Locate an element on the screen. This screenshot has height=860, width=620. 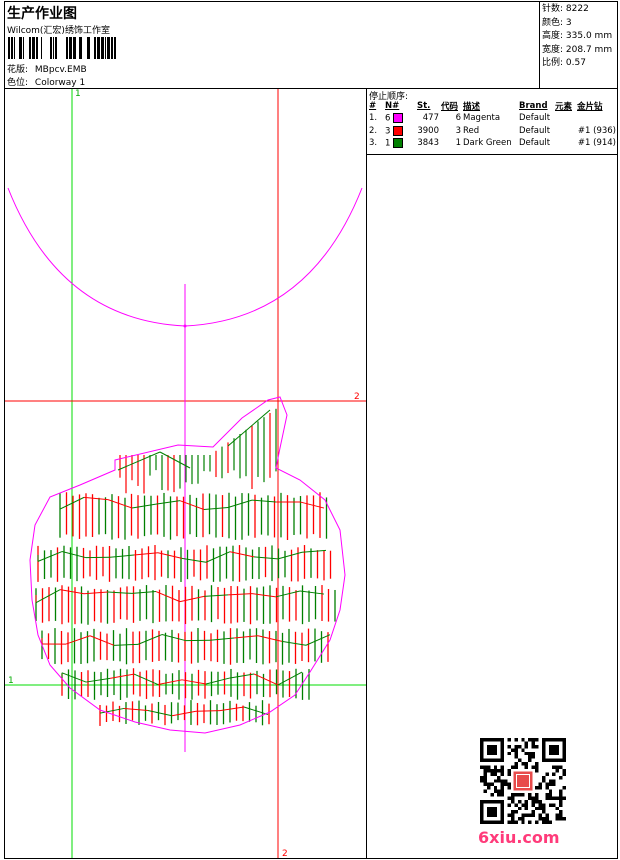
col-brand: Brand is located at coordinates (533, 106).